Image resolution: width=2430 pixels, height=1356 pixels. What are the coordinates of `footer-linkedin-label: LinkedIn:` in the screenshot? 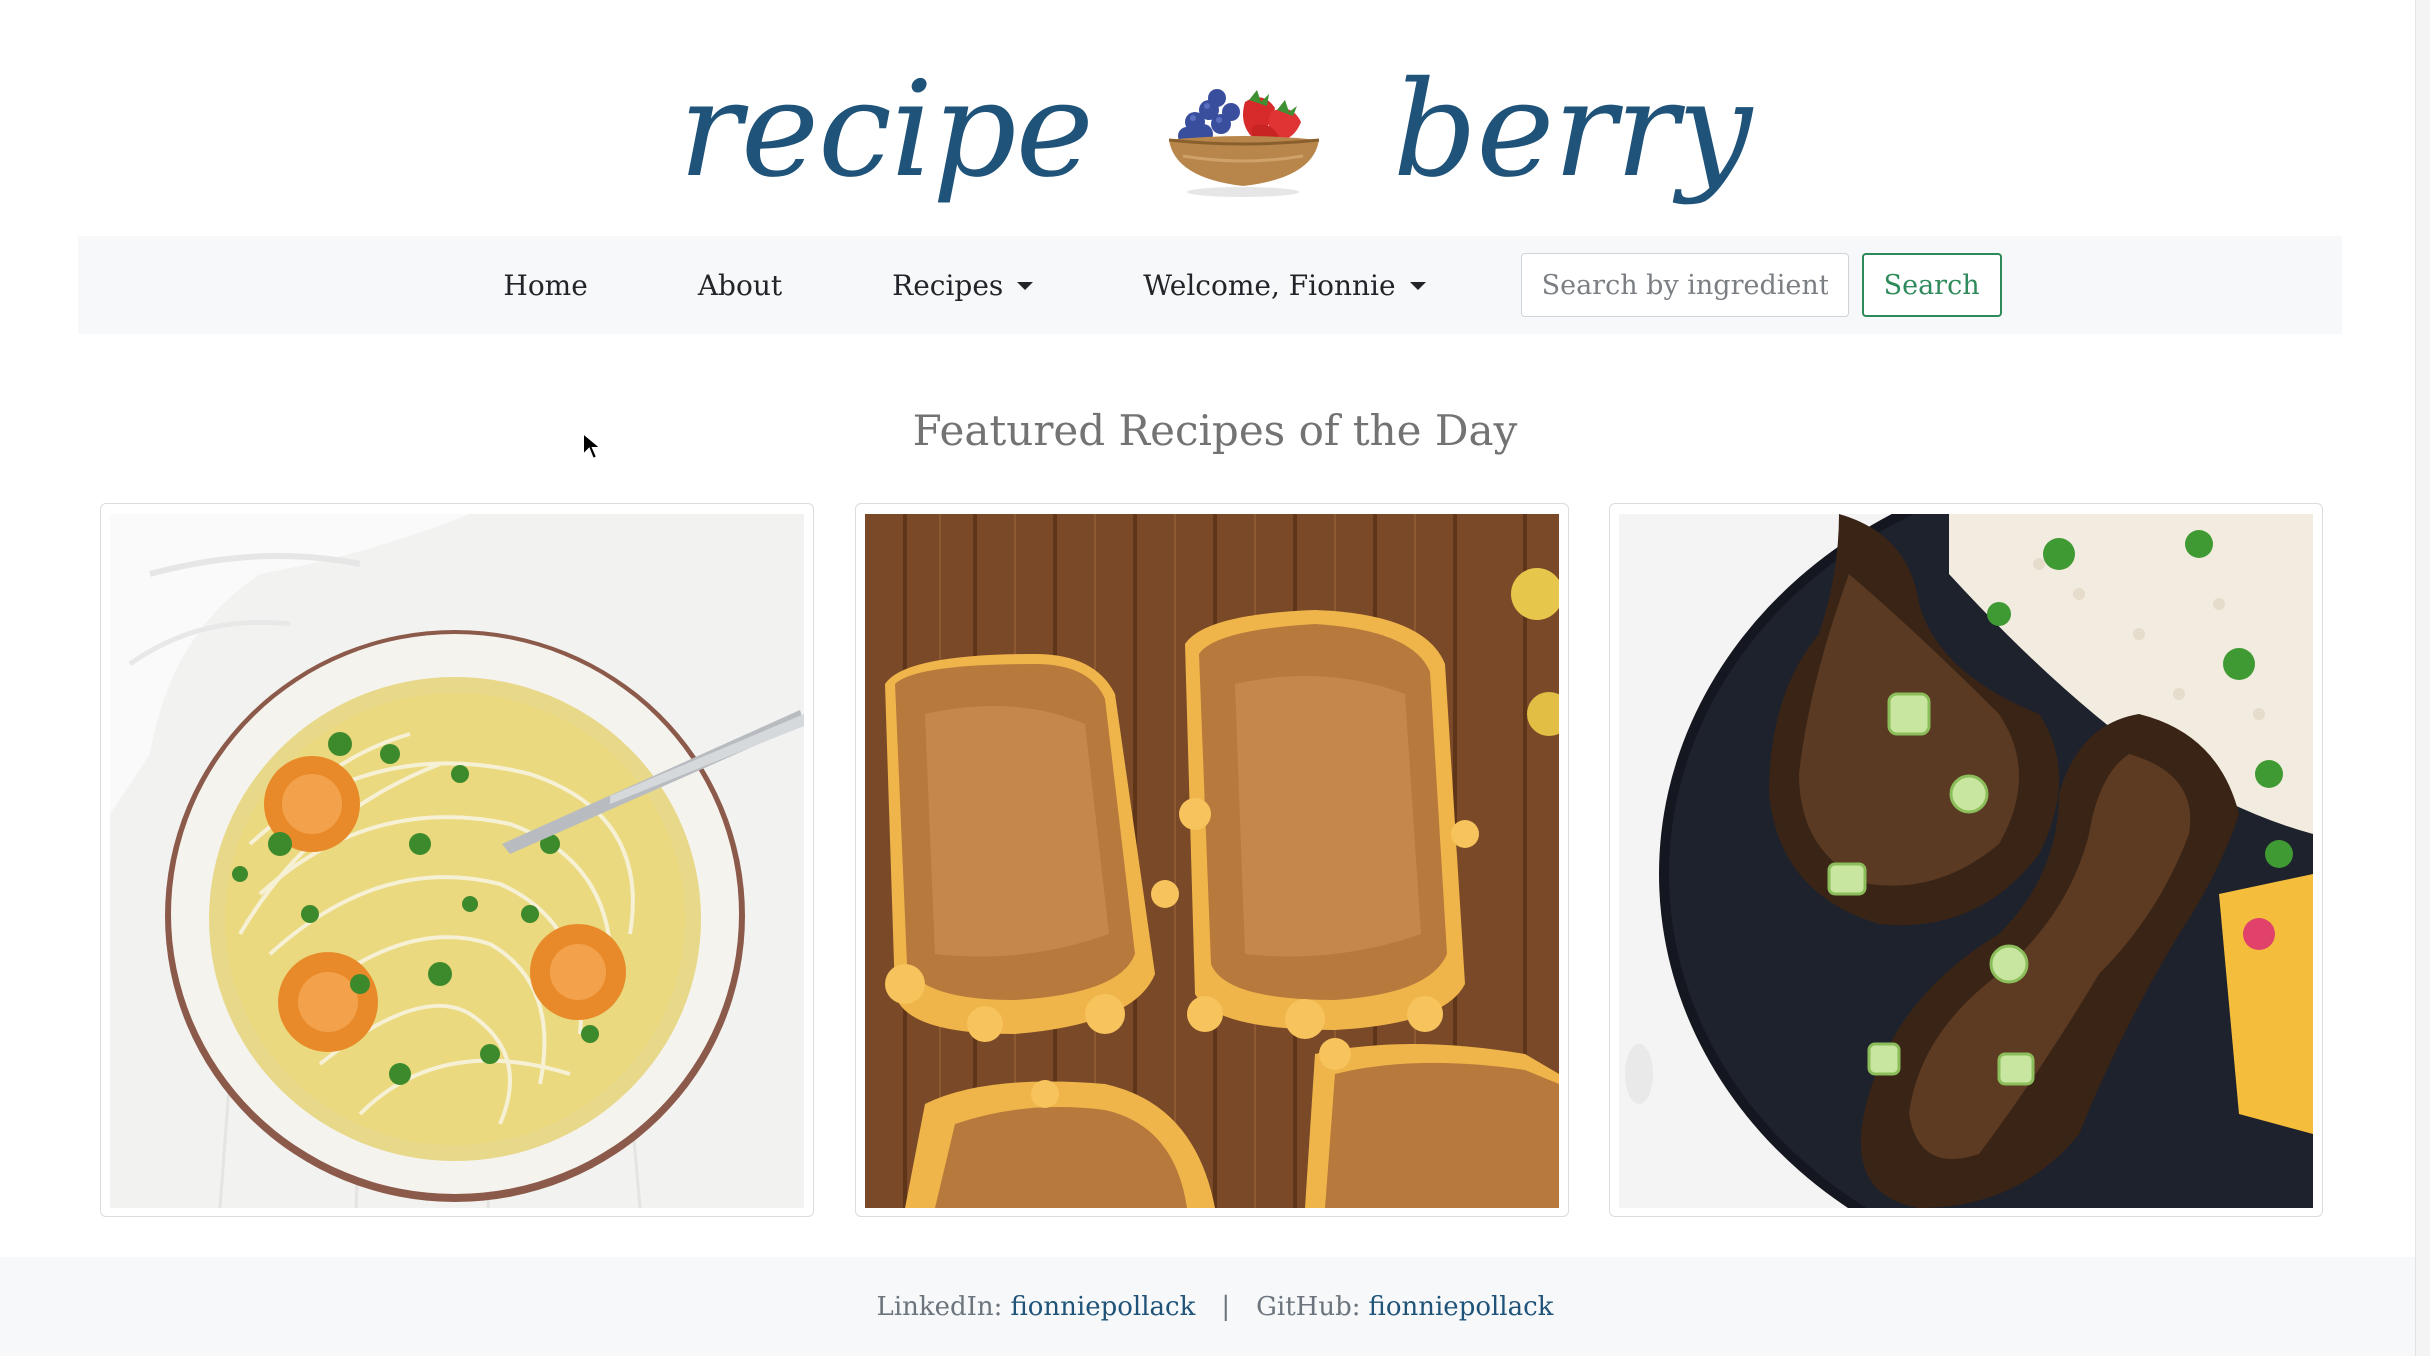 It's located at (939, 1306).